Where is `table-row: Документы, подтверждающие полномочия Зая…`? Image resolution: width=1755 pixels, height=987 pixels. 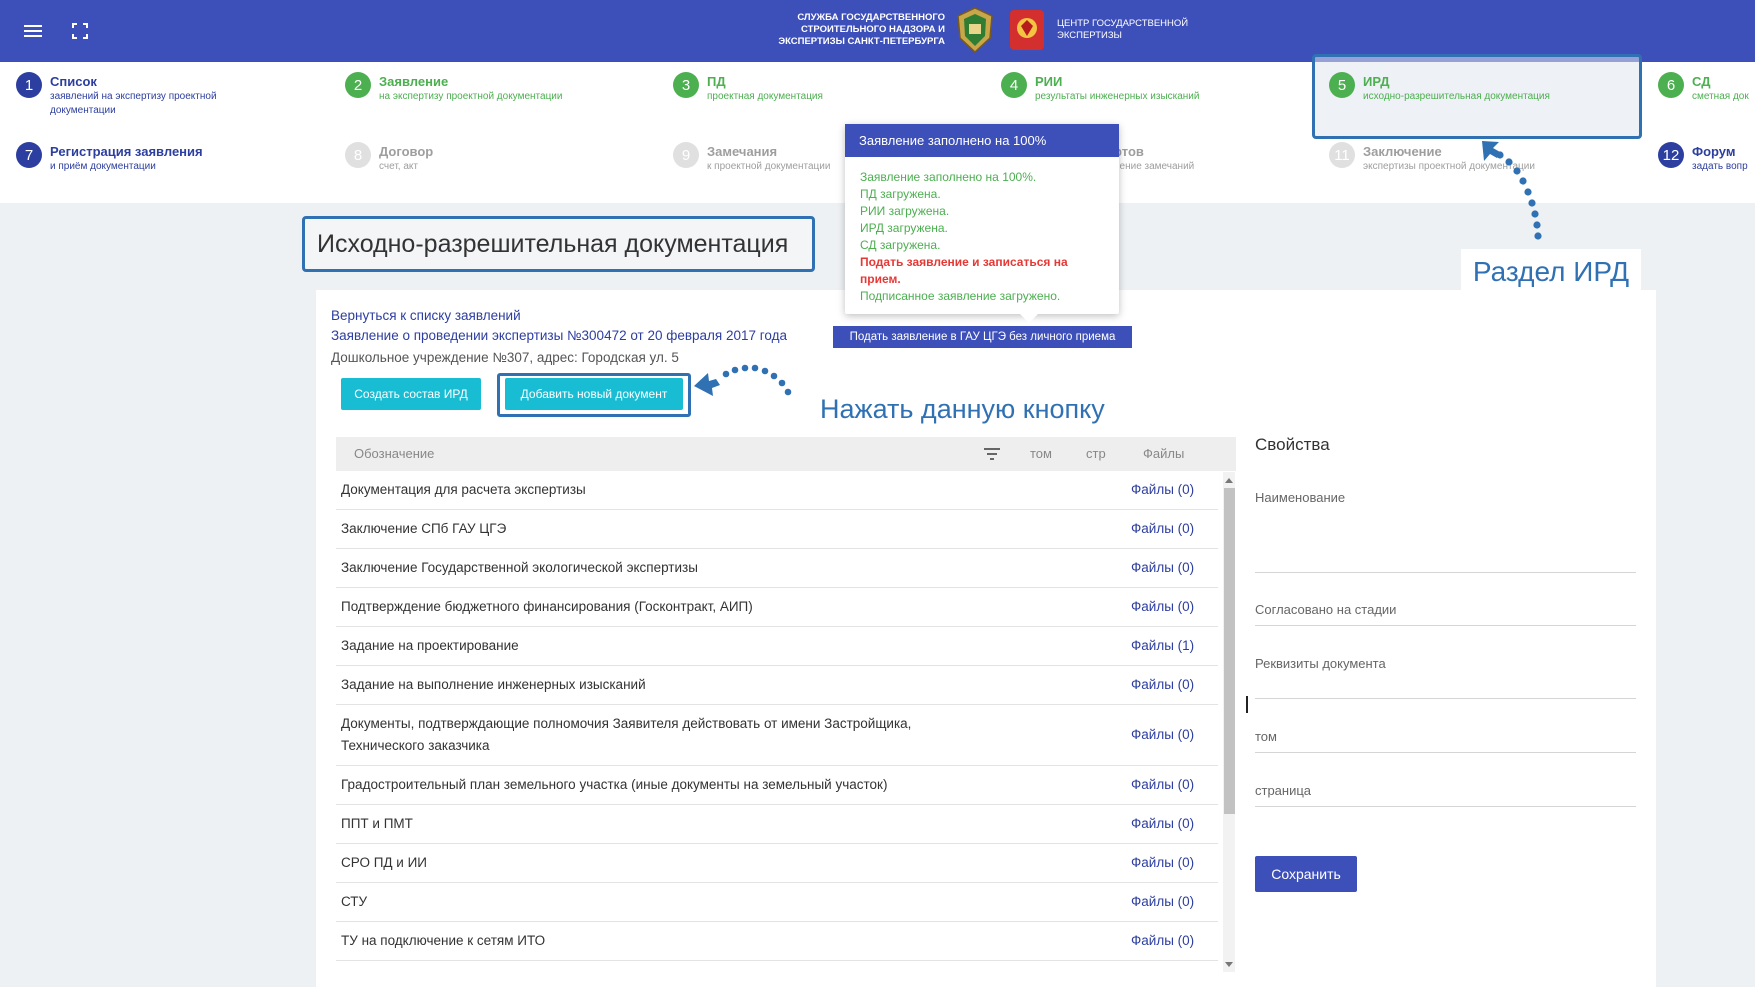 table-row: Документы, подтверждающие полномочия Зая… is located at coordinates (777, 735).